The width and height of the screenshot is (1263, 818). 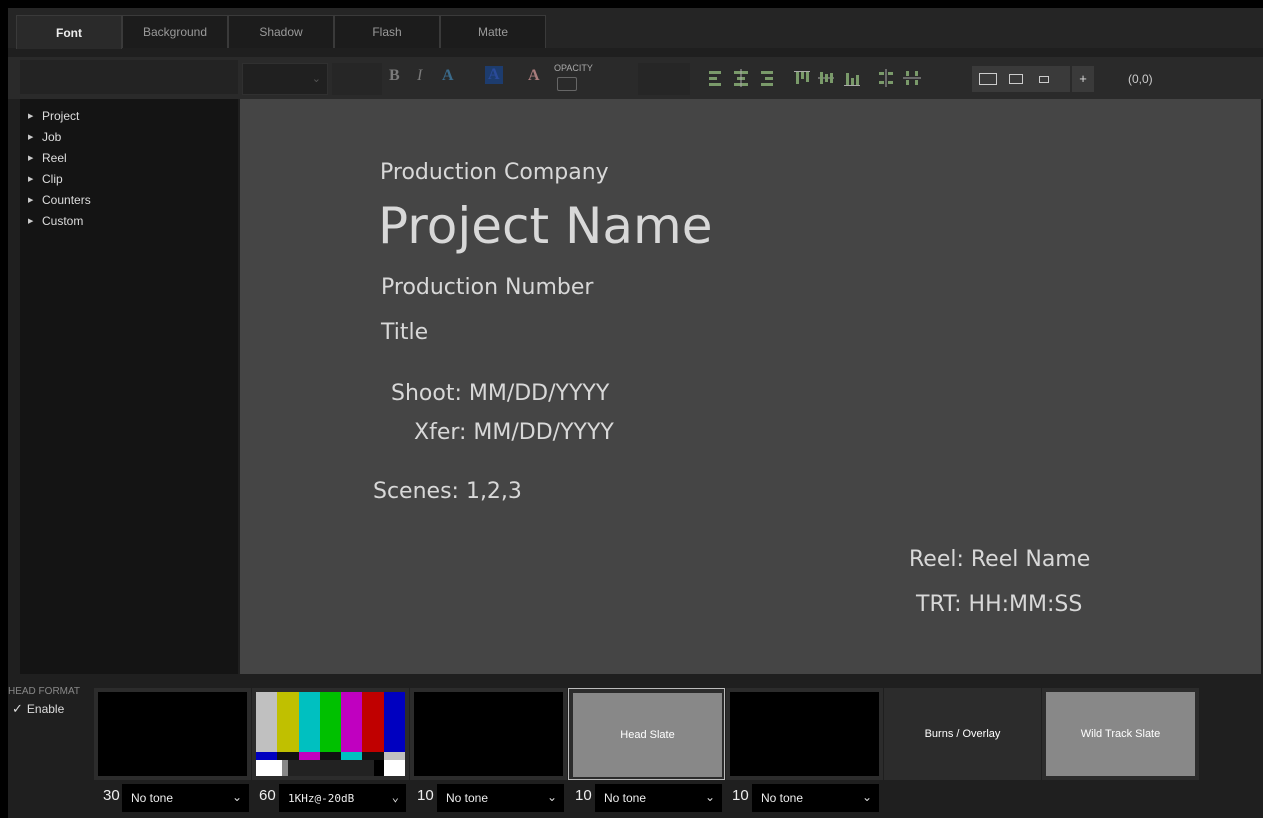 I want to click on opacity-value-field, so click(x=664, y=79).